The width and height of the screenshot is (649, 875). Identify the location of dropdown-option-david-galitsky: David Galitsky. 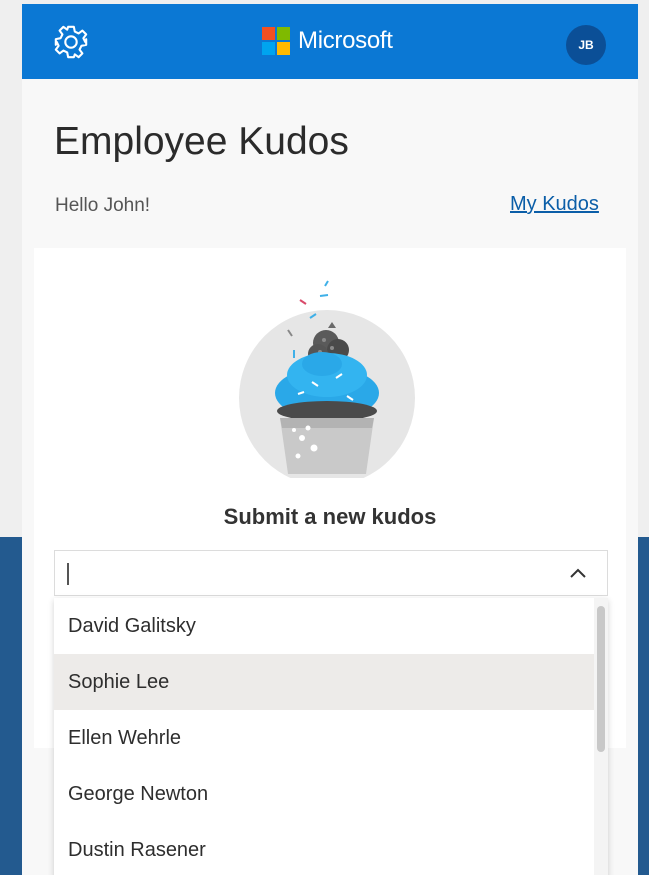
(324, 626).